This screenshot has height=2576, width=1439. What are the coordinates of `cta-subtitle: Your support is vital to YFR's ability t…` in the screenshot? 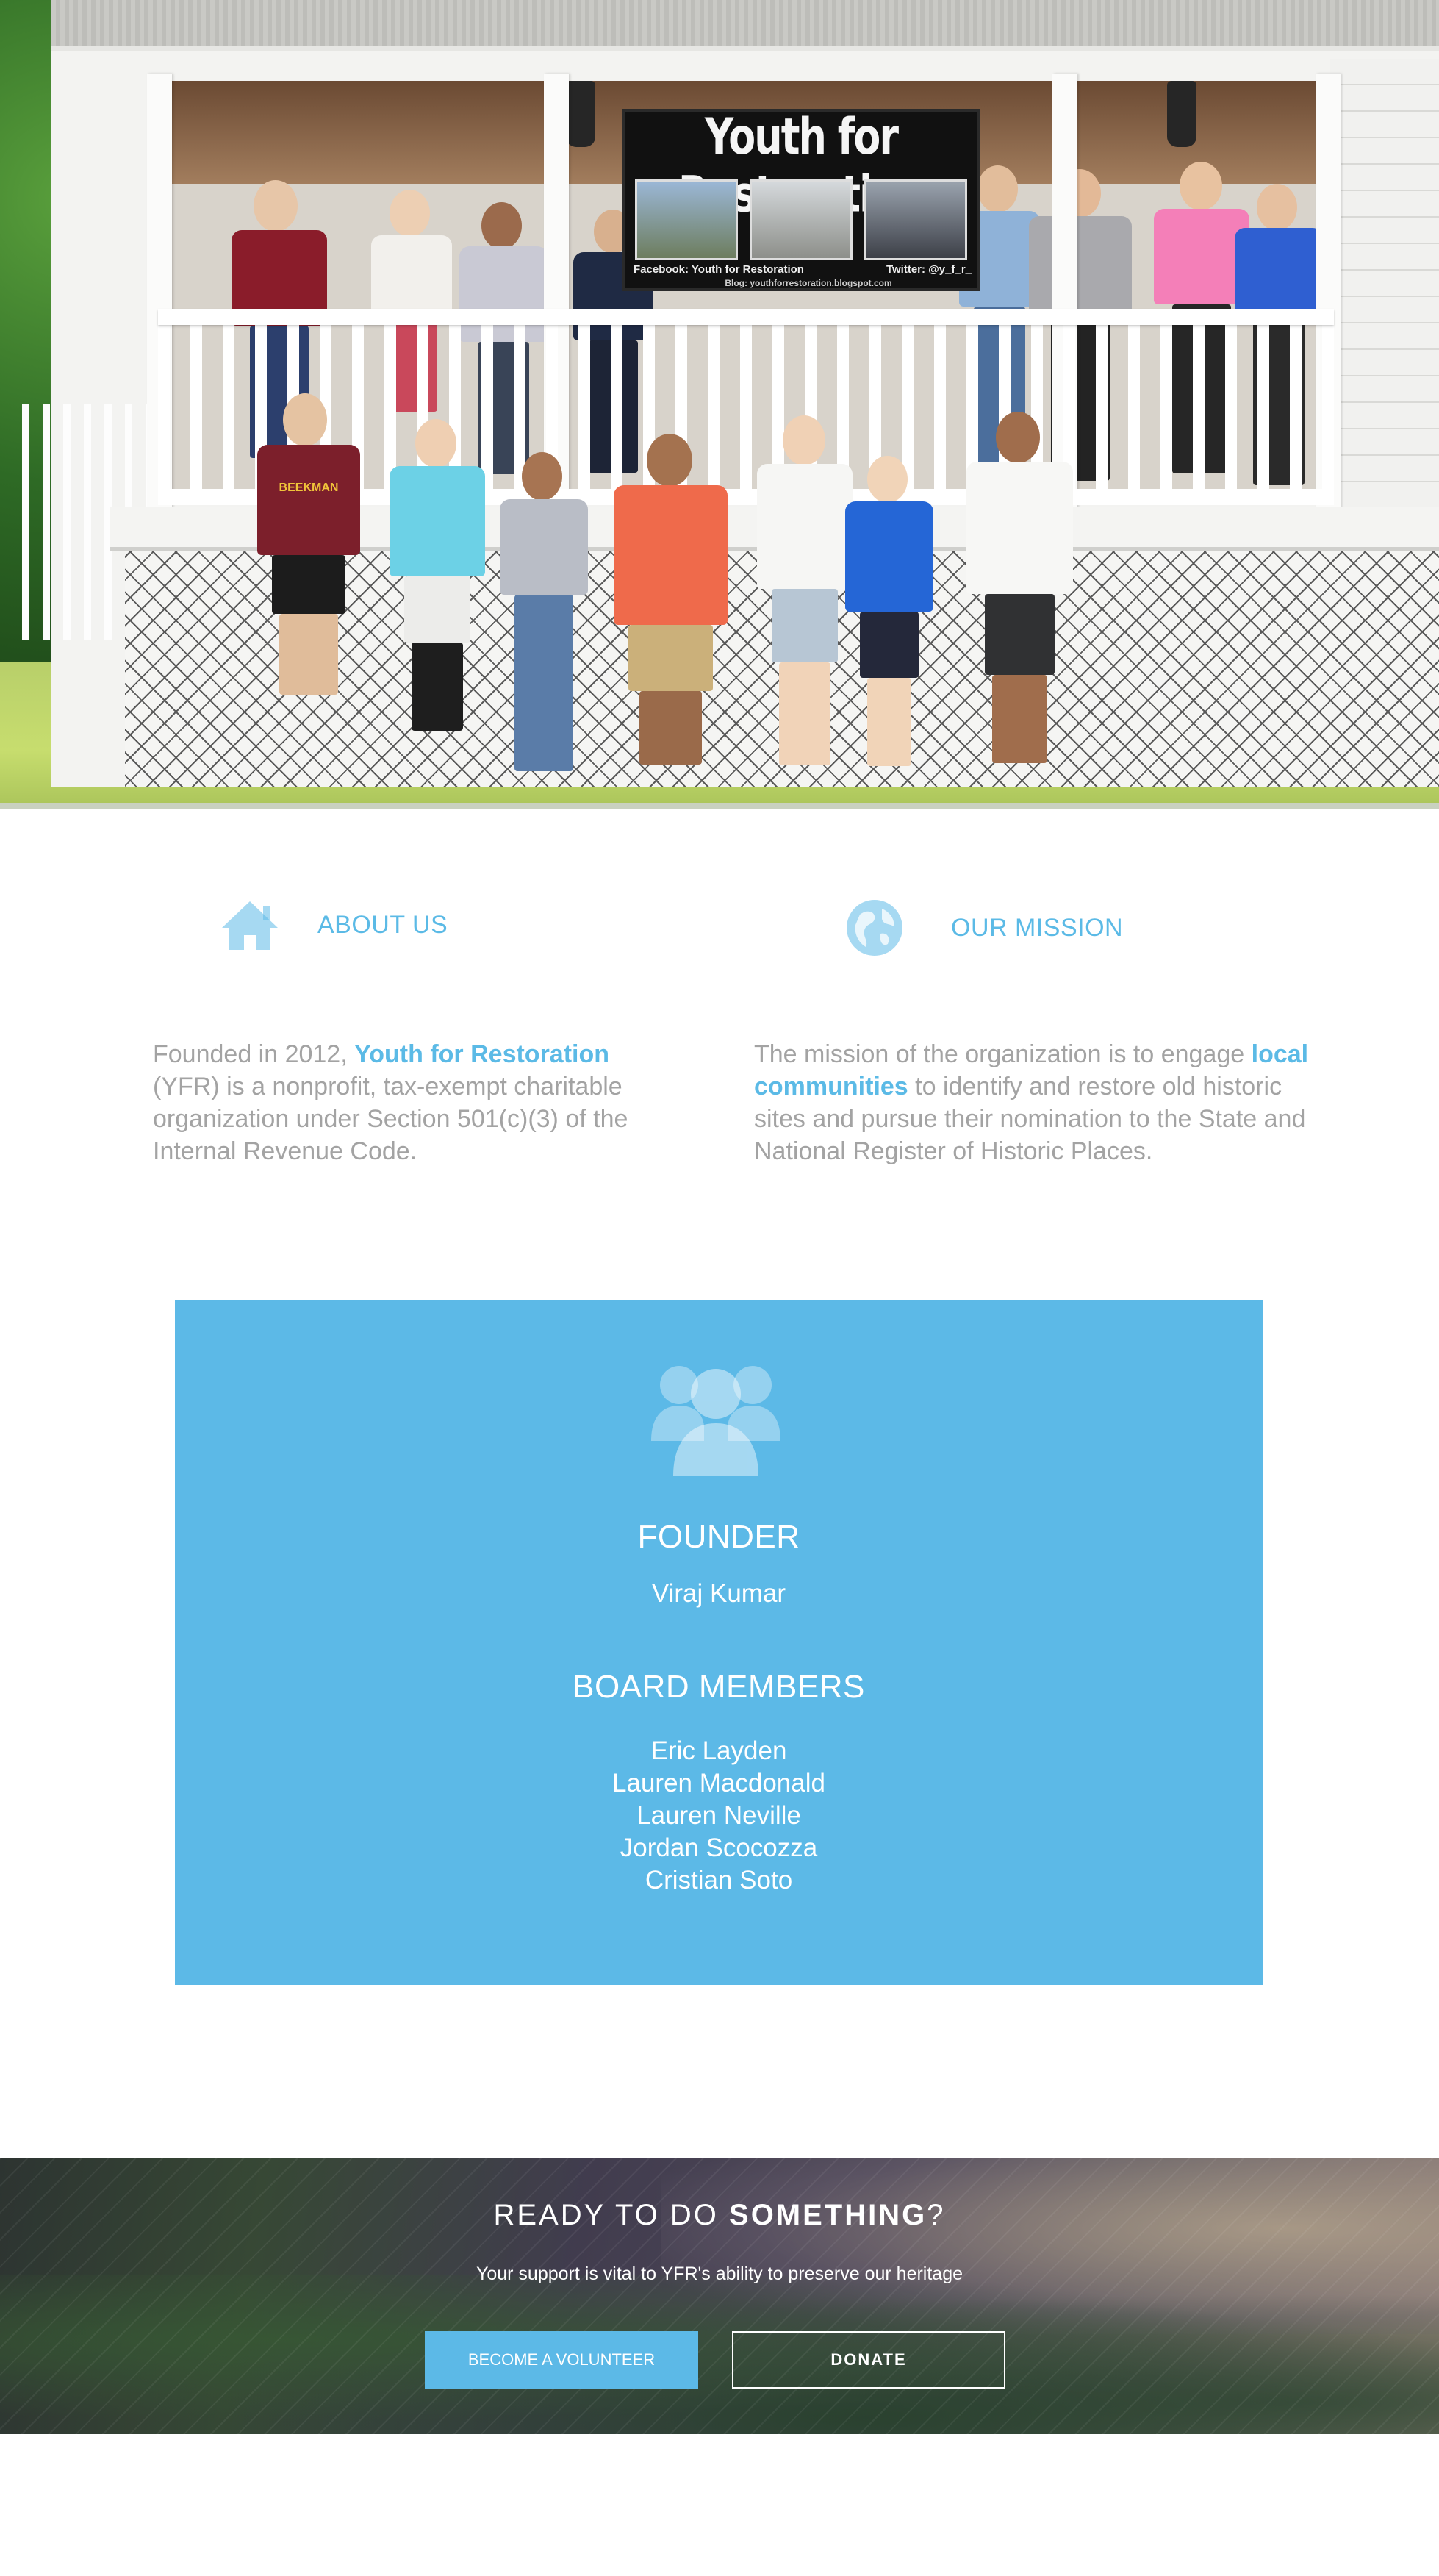 It's located at (719, 2274).